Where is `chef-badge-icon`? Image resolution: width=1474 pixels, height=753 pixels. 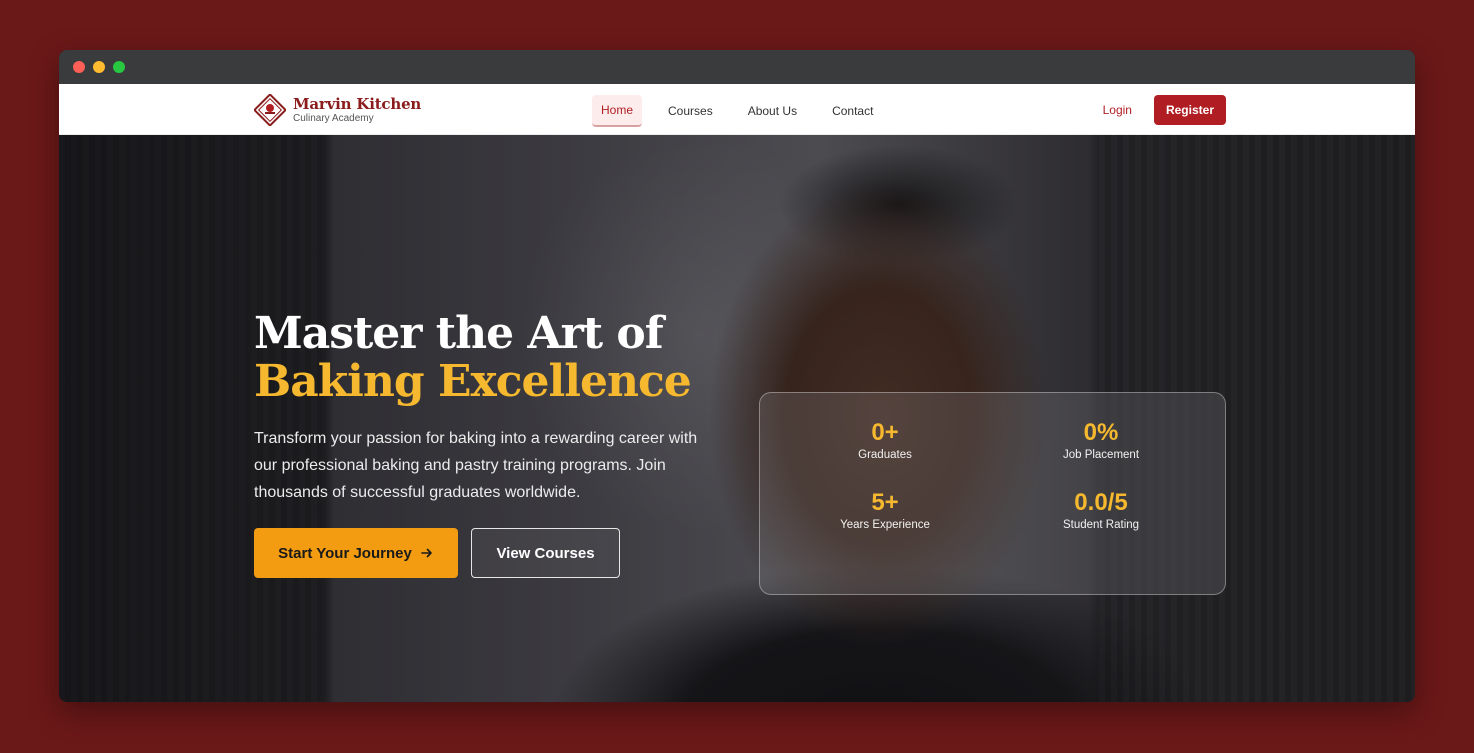
chef-badge-icon is located at coordinates (270, 110).